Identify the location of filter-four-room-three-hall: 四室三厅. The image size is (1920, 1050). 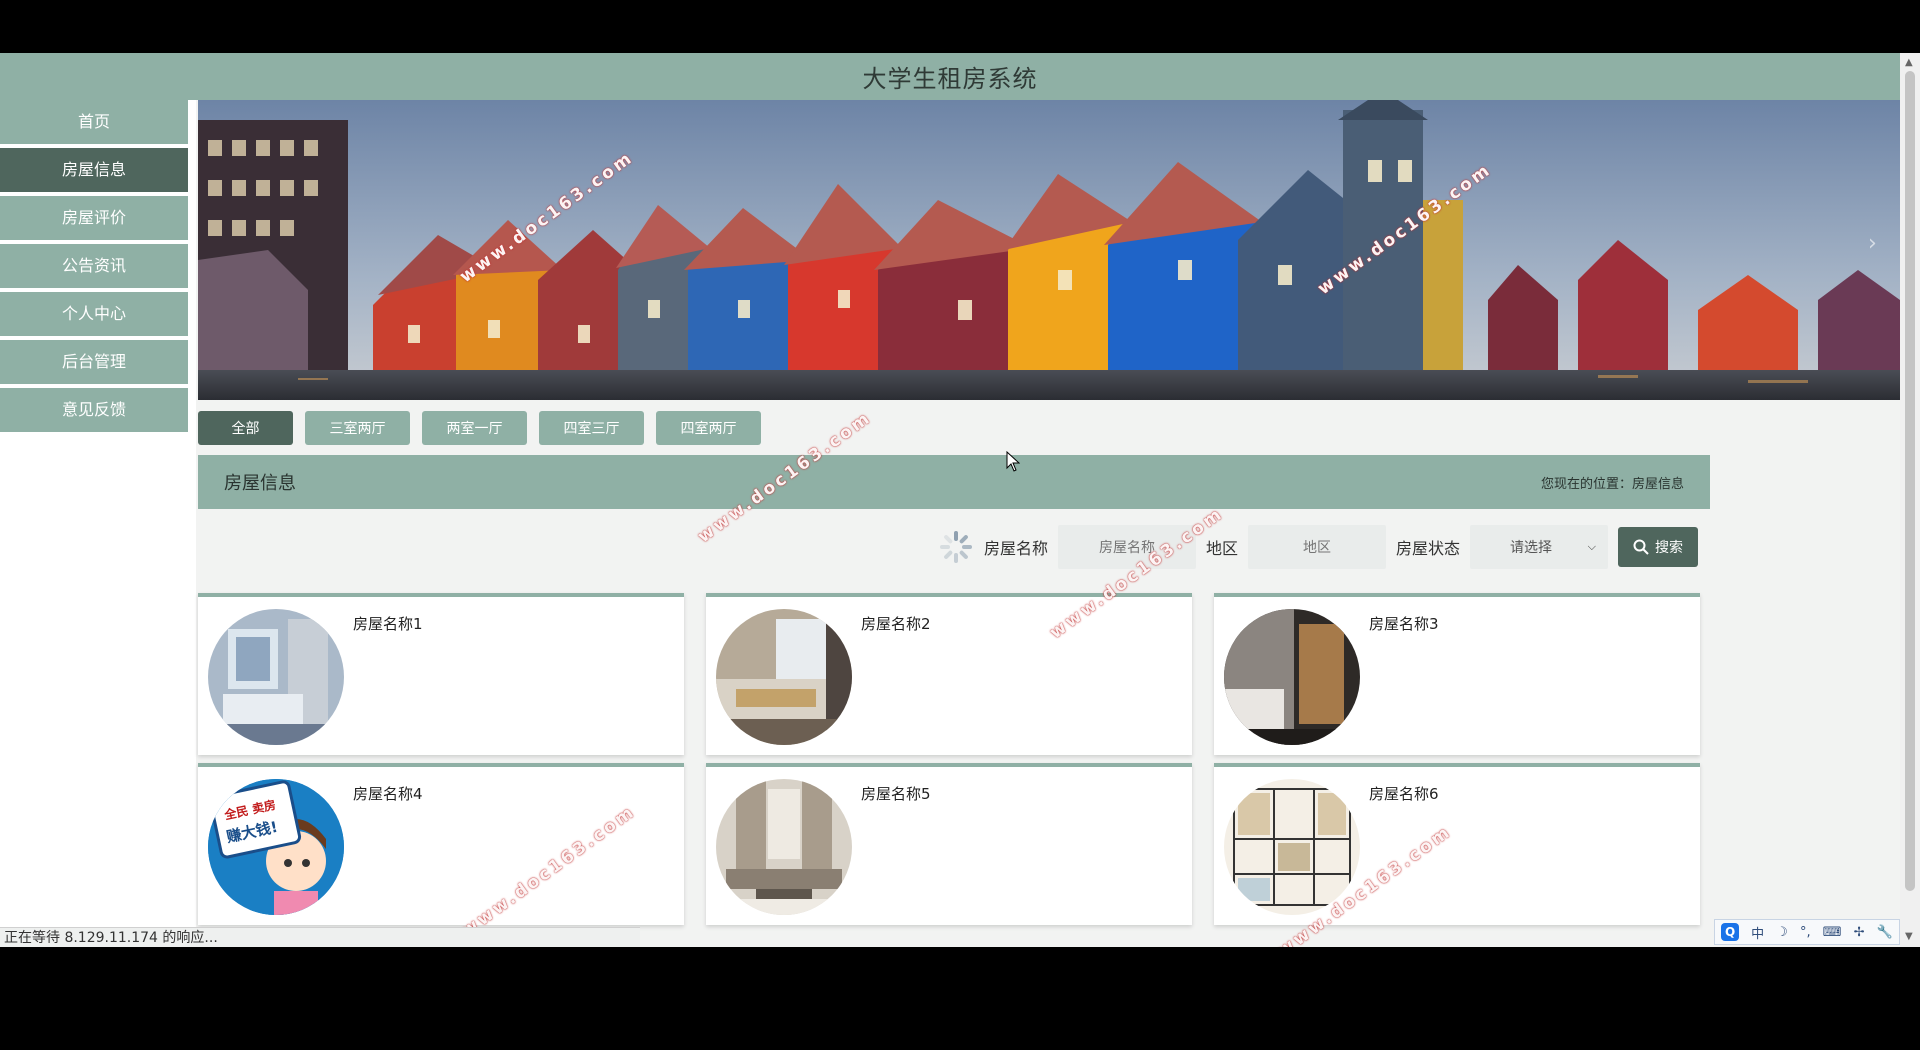
(591, 428).